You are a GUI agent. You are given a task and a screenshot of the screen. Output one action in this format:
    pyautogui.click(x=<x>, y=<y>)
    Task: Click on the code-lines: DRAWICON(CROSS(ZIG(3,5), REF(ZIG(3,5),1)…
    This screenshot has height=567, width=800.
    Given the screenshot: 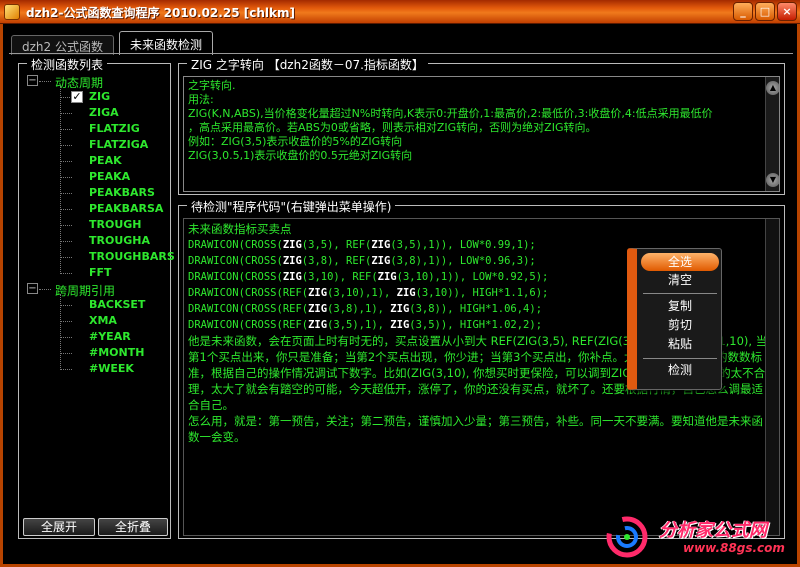 What is the action you would take?
    pyautogui.click(x=368, y=285)
    